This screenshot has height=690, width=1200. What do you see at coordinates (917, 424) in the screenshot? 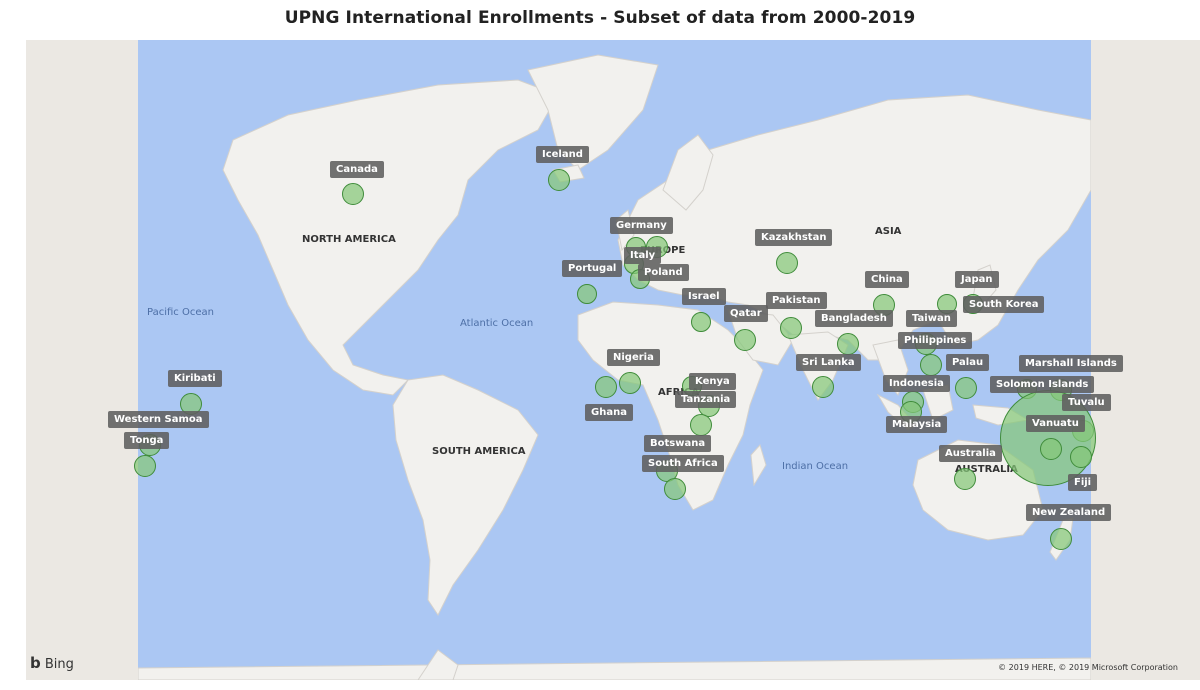
I see `tag-malaysia: Malaysia` at bounding box center [917, 424].